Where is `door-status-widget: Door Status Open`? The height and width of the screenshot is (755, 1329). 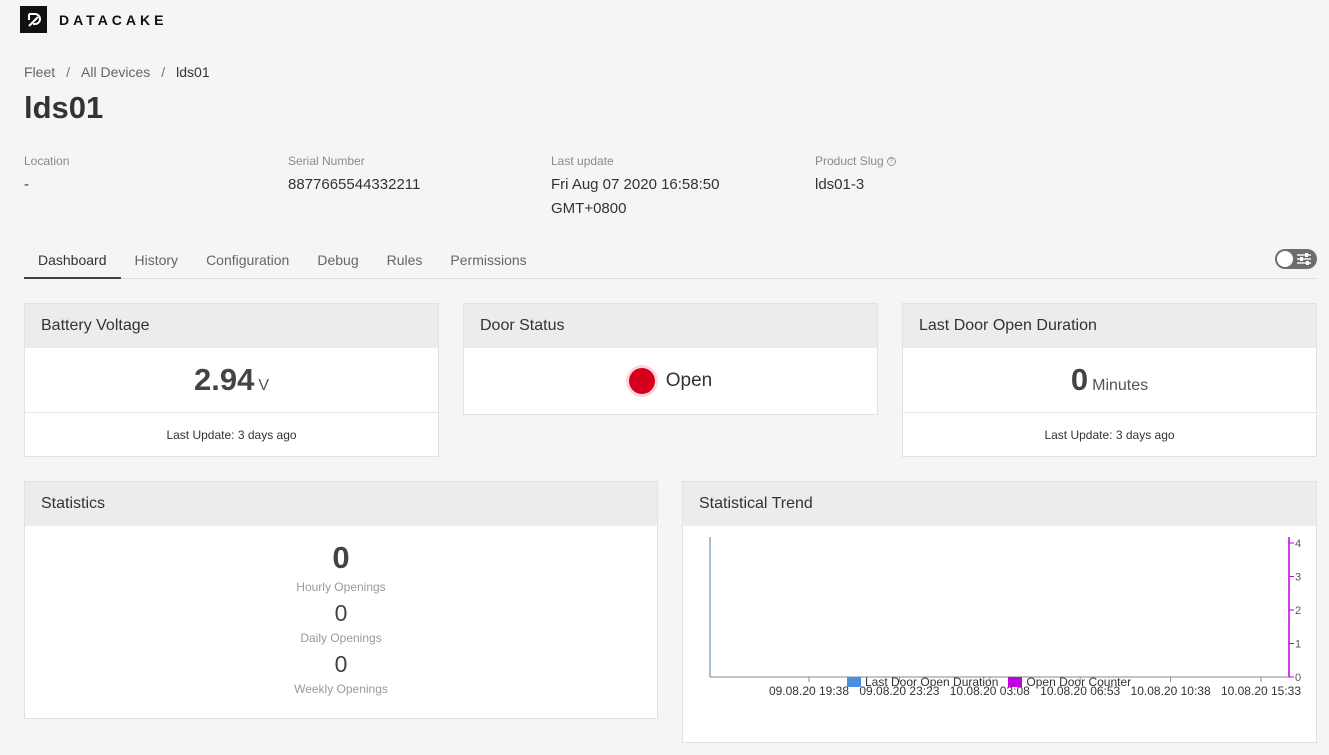 door-status-widget: Door Status Open is located at coordinates (670, 359).